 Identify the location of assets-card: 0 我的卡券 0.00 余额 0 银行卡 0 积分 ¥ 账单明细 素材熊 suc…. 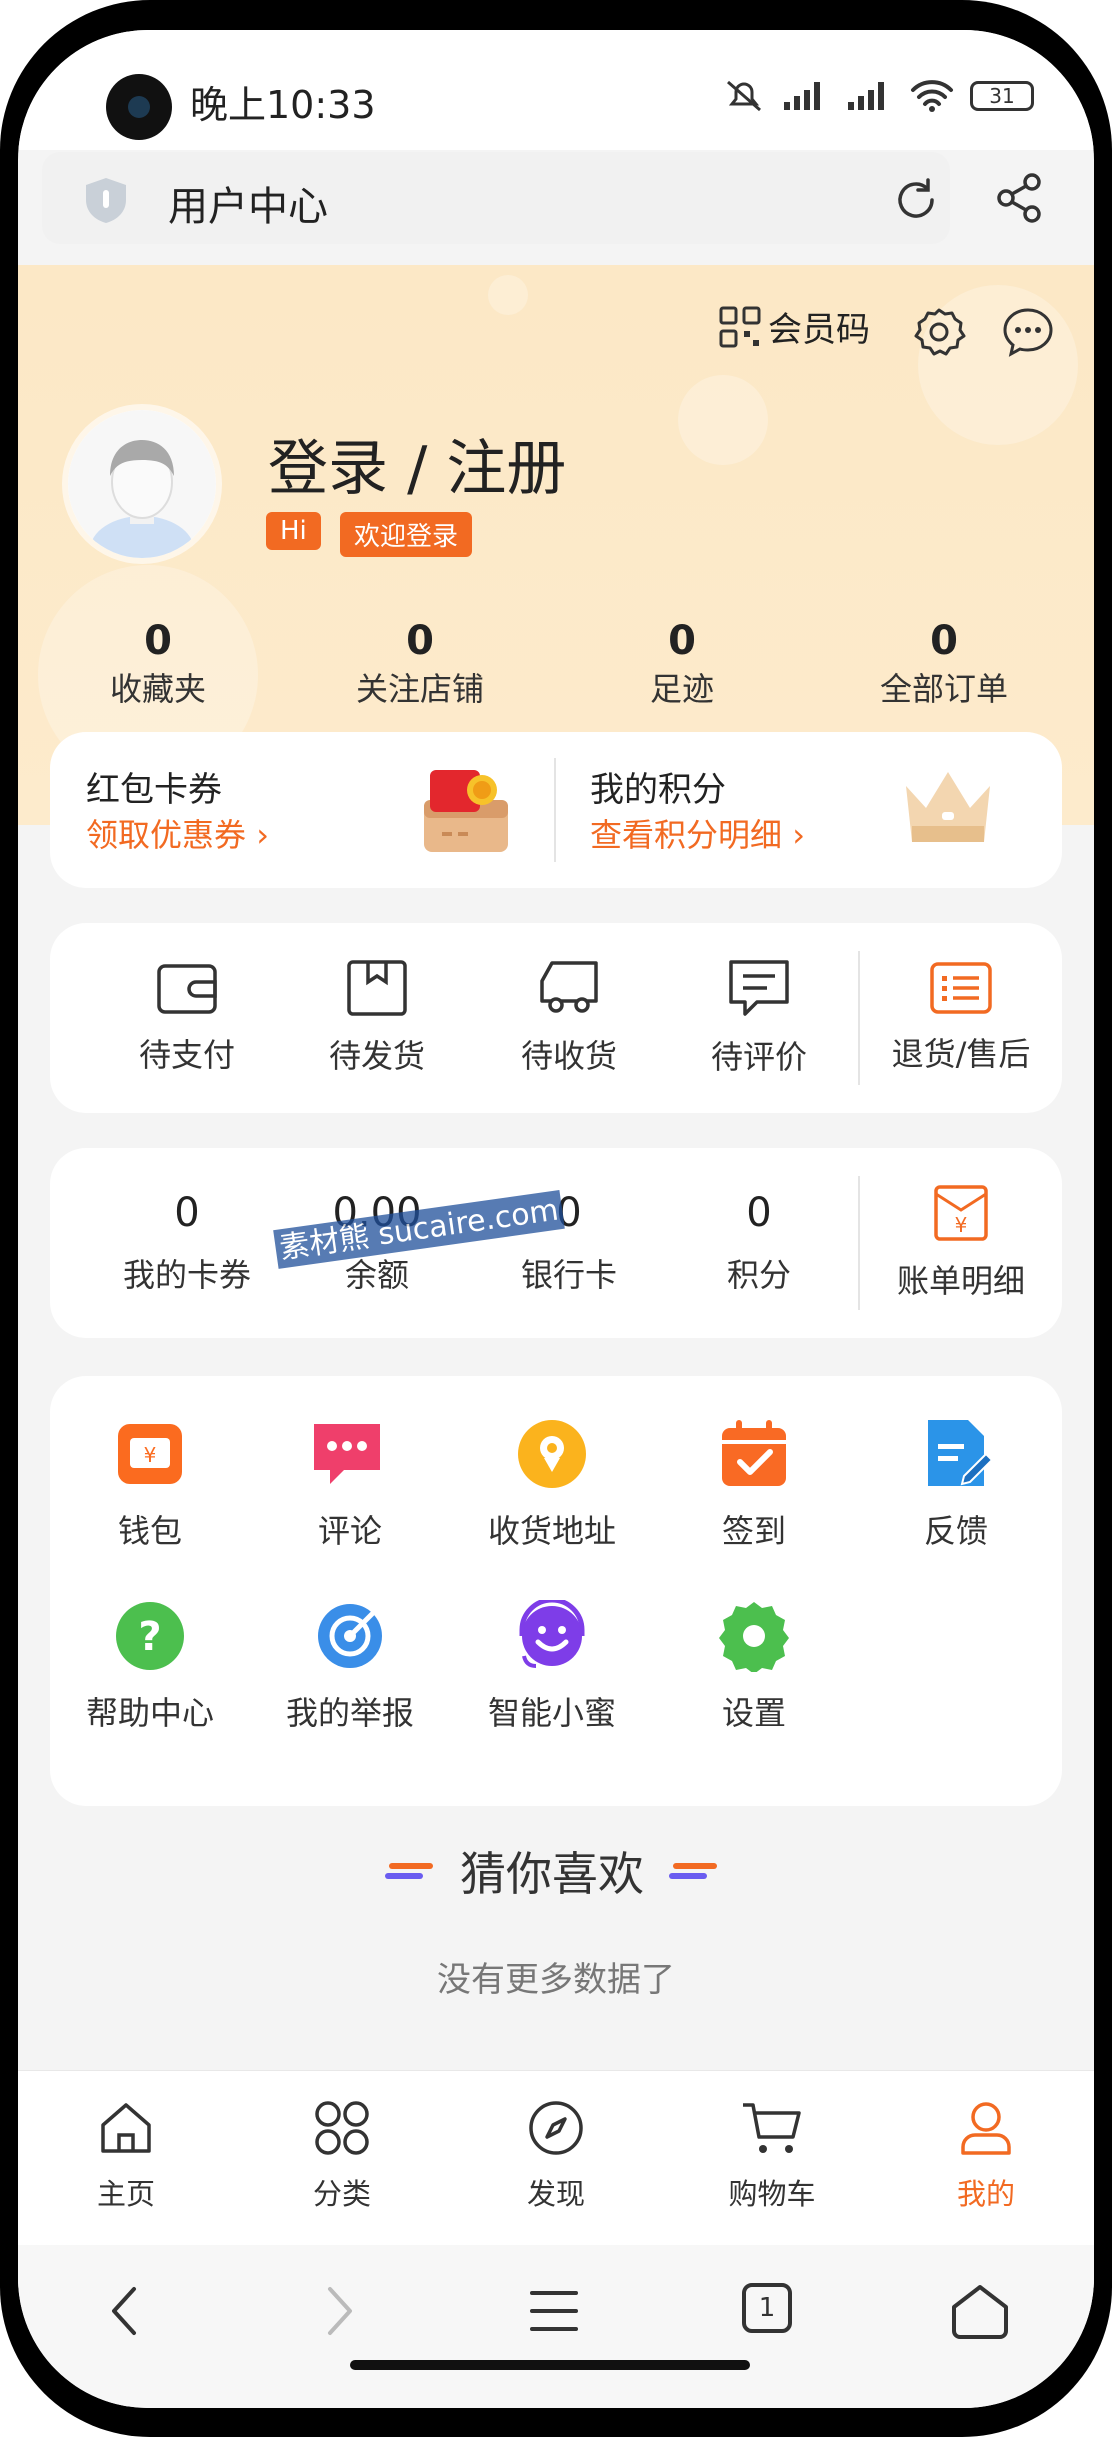
(556, 1243).